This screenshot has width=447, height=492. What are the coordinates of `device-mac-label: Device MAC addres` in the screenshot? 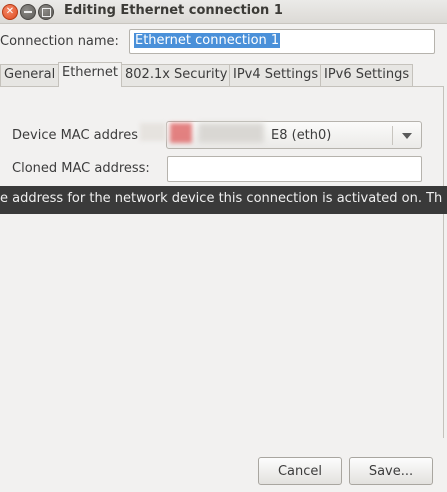 It's located at (75, 135).